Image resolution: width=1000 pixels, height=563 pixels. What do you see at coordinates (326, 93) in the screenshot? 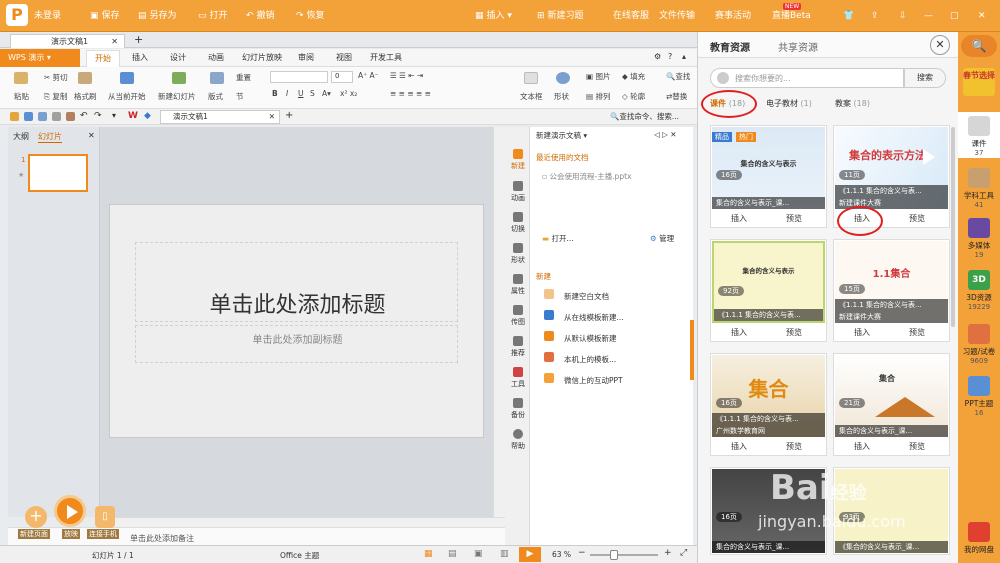
I see `font-color-button: A▾` at bounding box center [326, 93].